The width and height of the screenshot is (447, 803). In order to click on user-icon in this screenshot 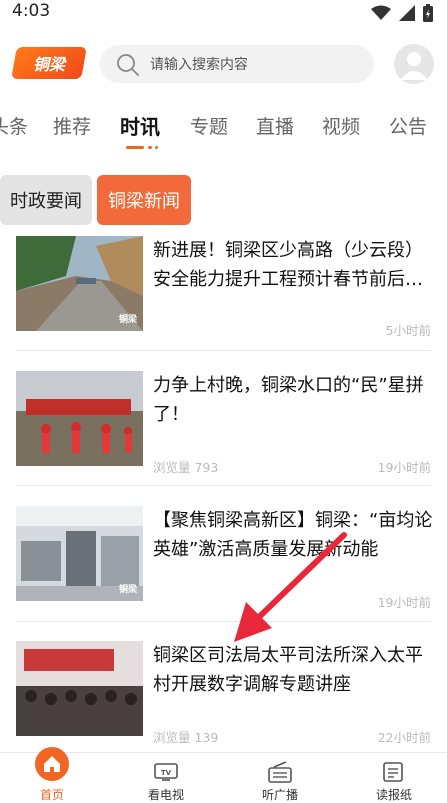, I will do `click(414, 66)`.